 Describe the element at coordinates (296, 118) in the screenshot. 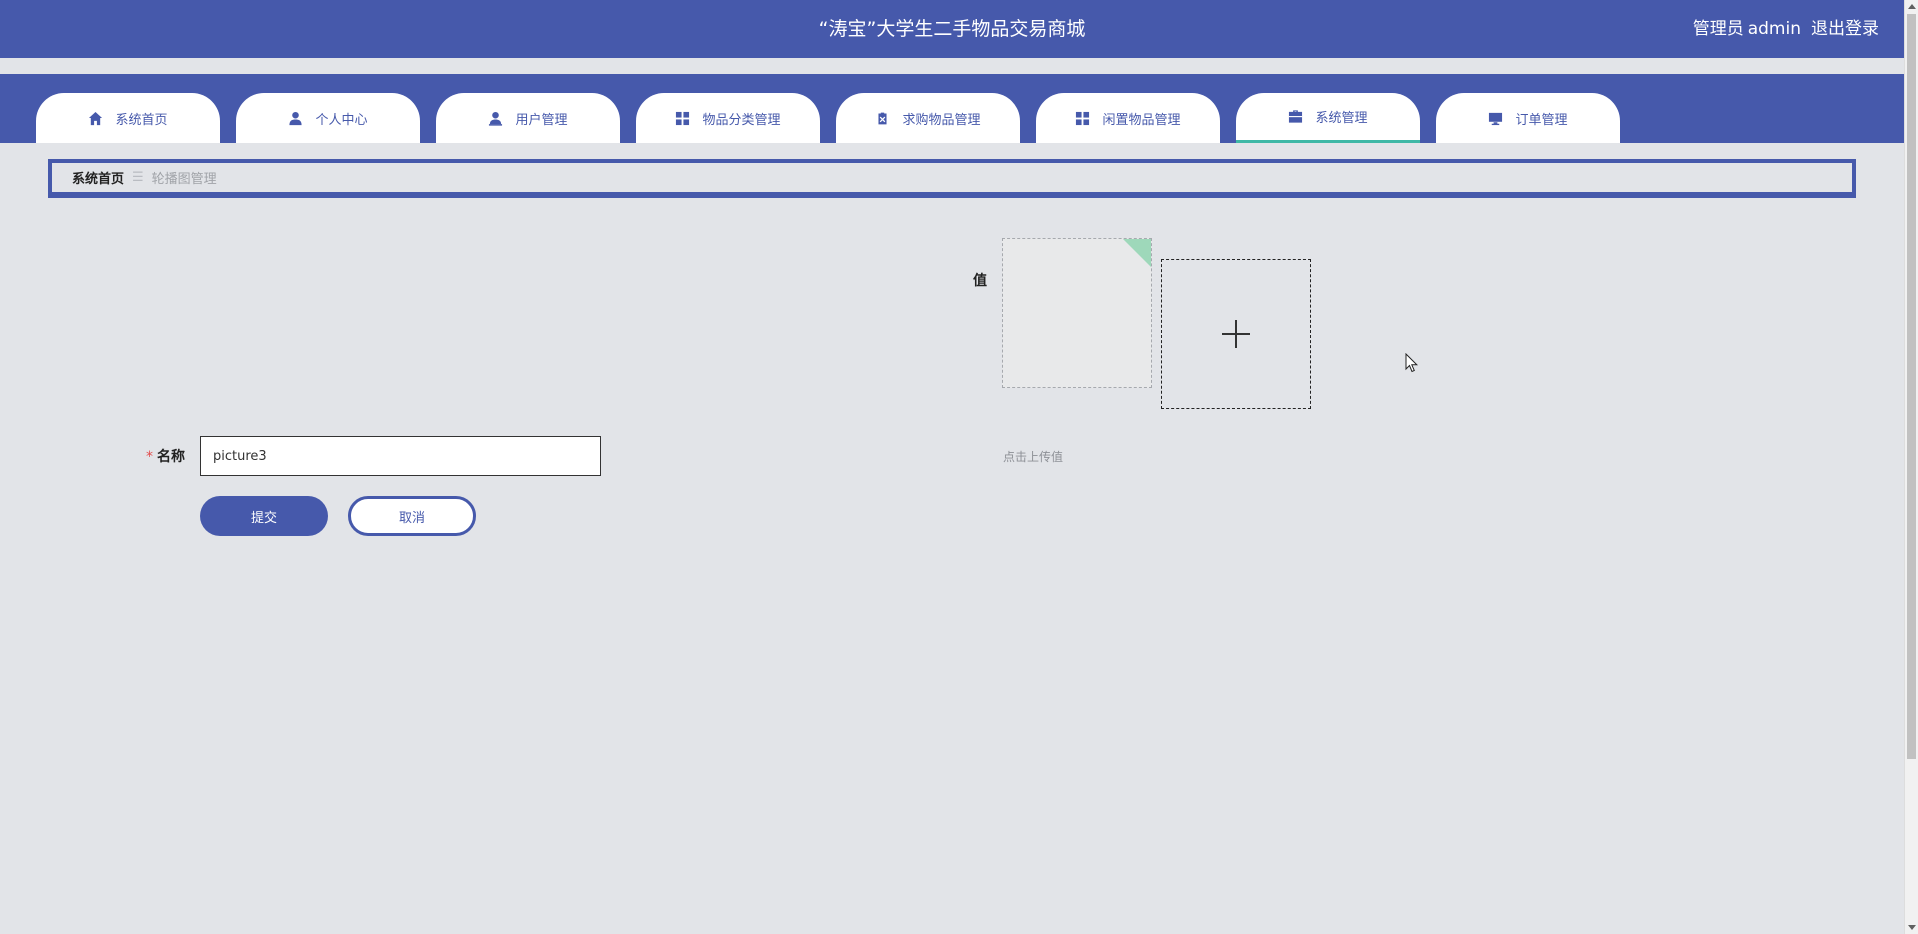

I see `person-icon` at that location.